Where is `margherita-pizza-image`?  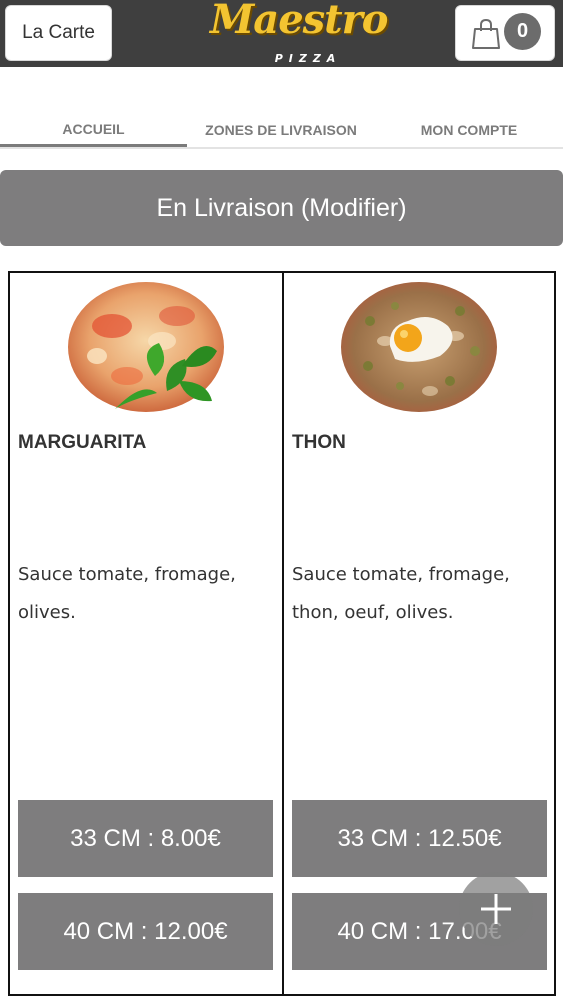 margherita-pizza-image is located at coordinates (146, 347).